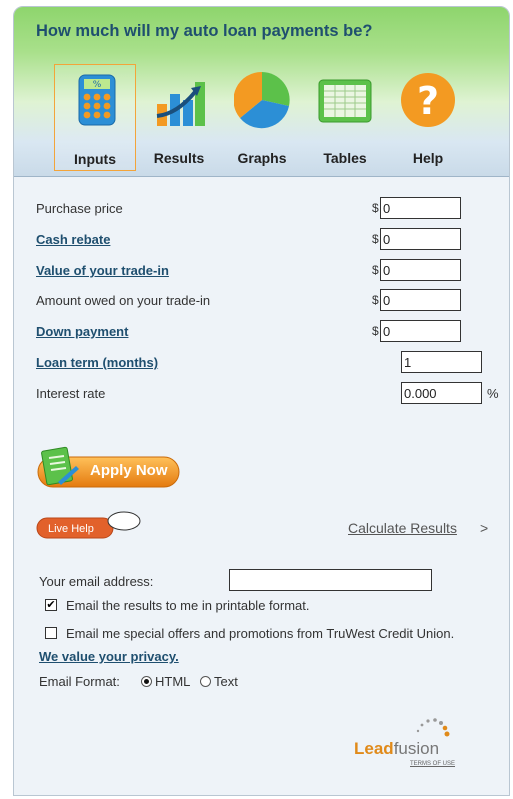 Image resolution: width=513 pixels, height=799 pixels. Describe the element at coordinates (204, 31) in the screenshot. I see `page-title: How much will my auto loan payments be?` at that location.